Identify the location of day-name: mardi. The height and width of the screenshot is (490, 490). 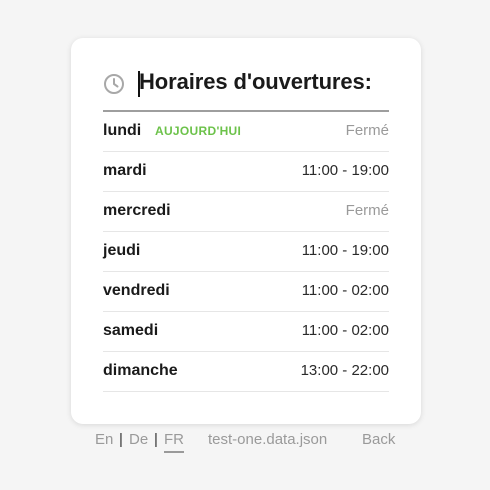
(125, 170).